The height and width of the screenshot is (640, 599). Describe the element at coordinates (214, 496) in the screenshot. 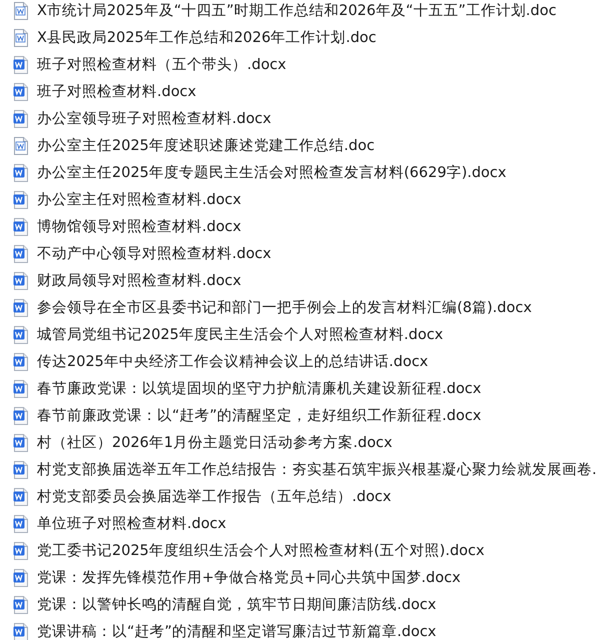

I see `file-name: 村党支部委员会换届选举工作报告（五年总结）.docx` at that location.